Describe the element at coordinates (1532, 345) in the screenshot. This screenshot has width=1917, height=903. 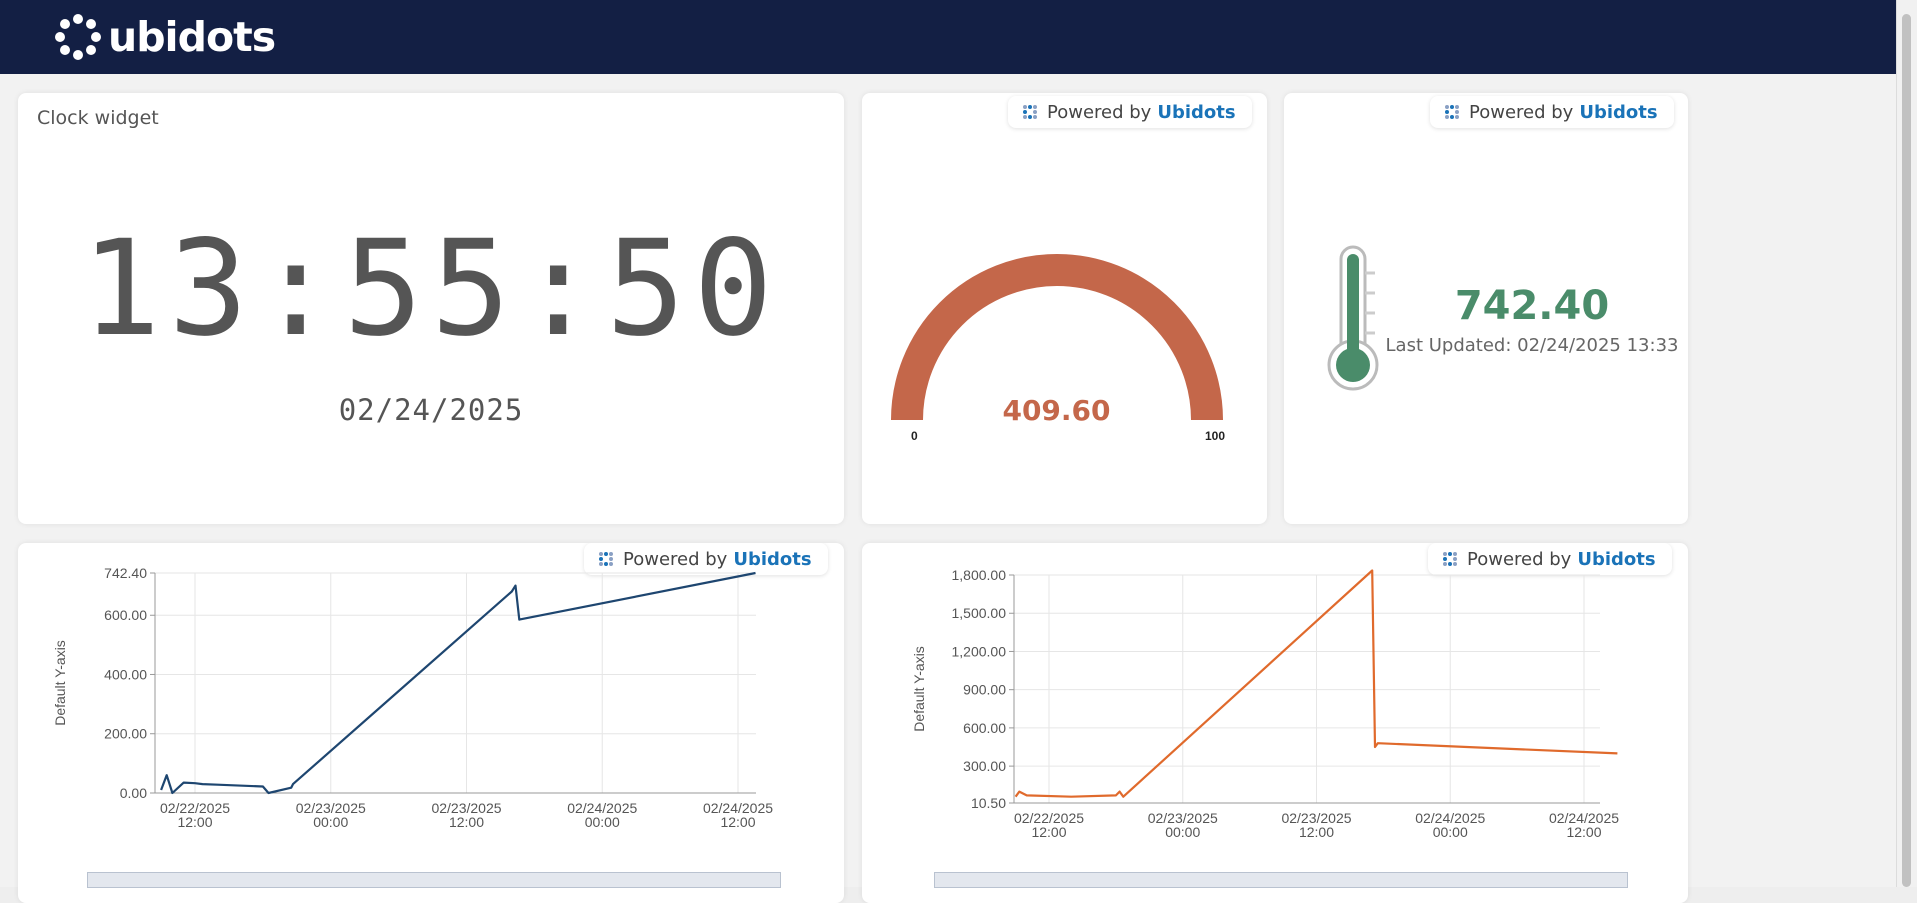
I see `last-updated-text: Last Updated: 02/24/2025 13:33` at that location.